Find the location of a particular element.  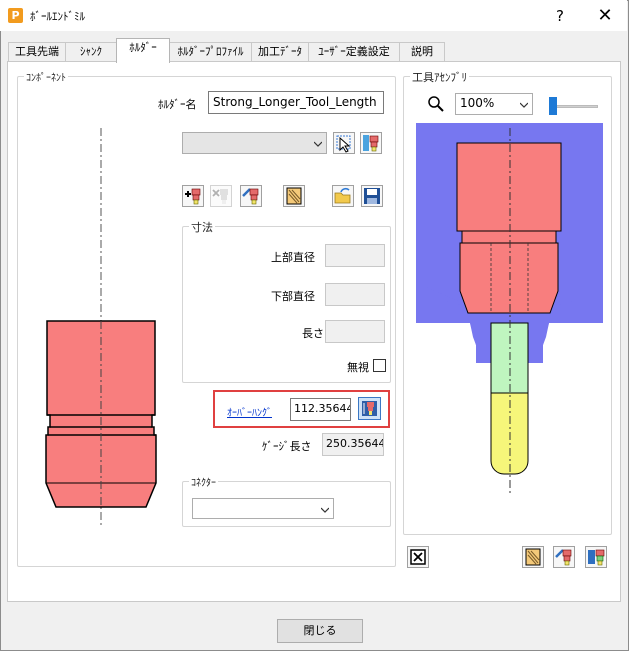

tab-holder: ﾎﾙﾀﾞｰ is located at coordinates (143, 50).